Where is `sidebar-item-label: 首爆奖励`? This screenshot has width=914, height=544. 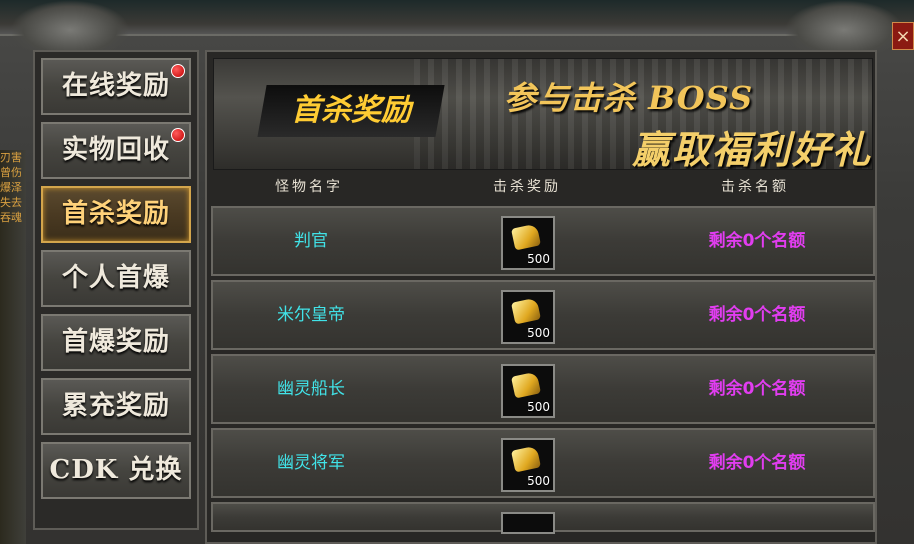 sidebar-item-label: 首爆奖励 is located at coordinates (115, 342).